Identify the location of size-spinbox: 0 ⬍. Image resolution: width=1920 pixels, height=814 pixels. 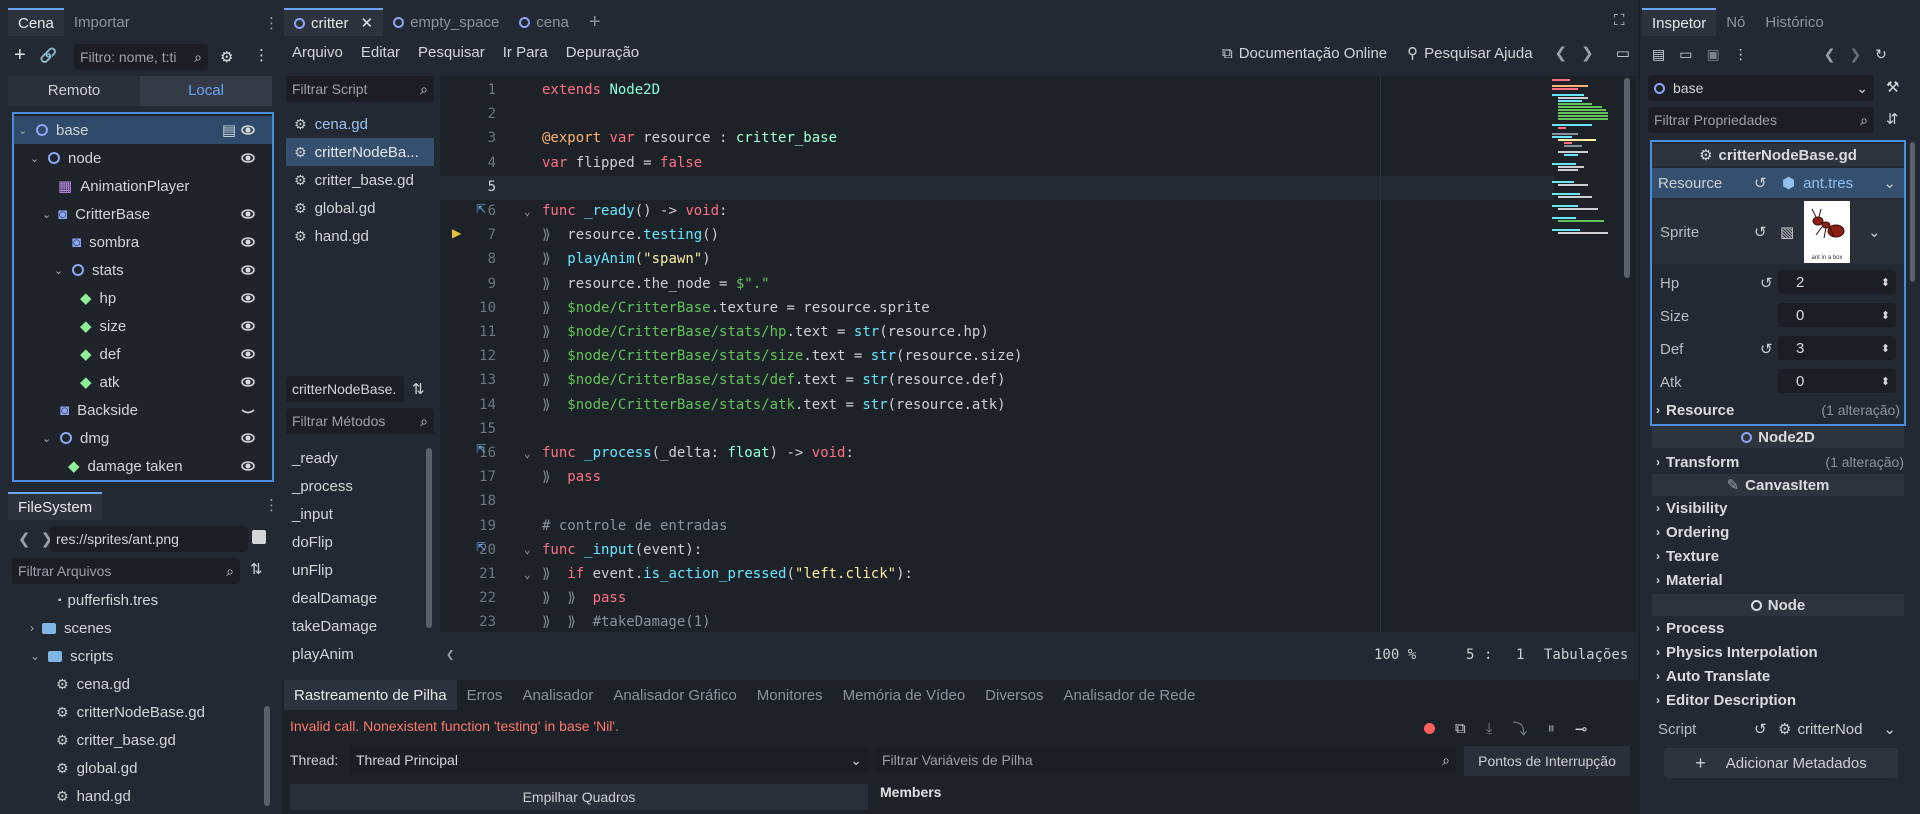
(1837, 315).